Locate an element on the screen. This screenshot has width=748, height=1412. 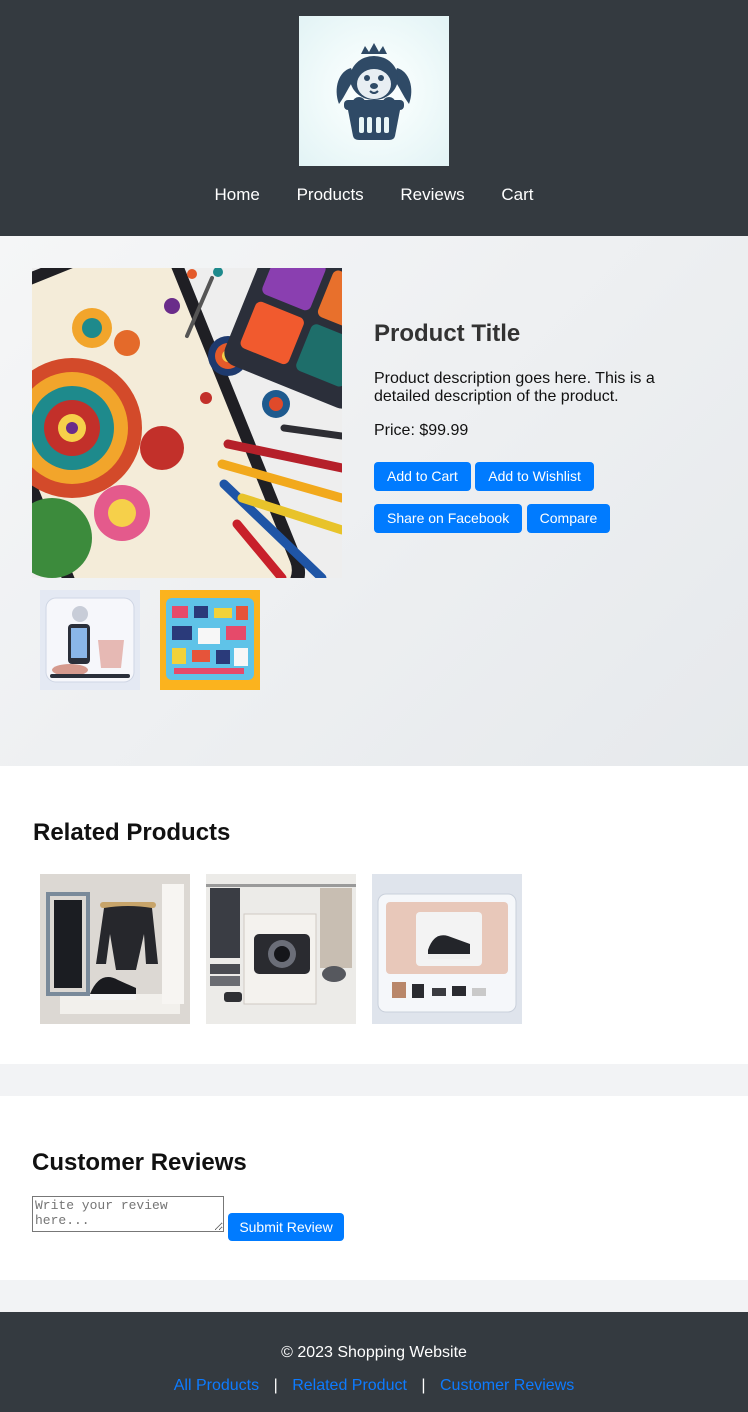
nav-home-link: Home is located at coordinates (236, 195).